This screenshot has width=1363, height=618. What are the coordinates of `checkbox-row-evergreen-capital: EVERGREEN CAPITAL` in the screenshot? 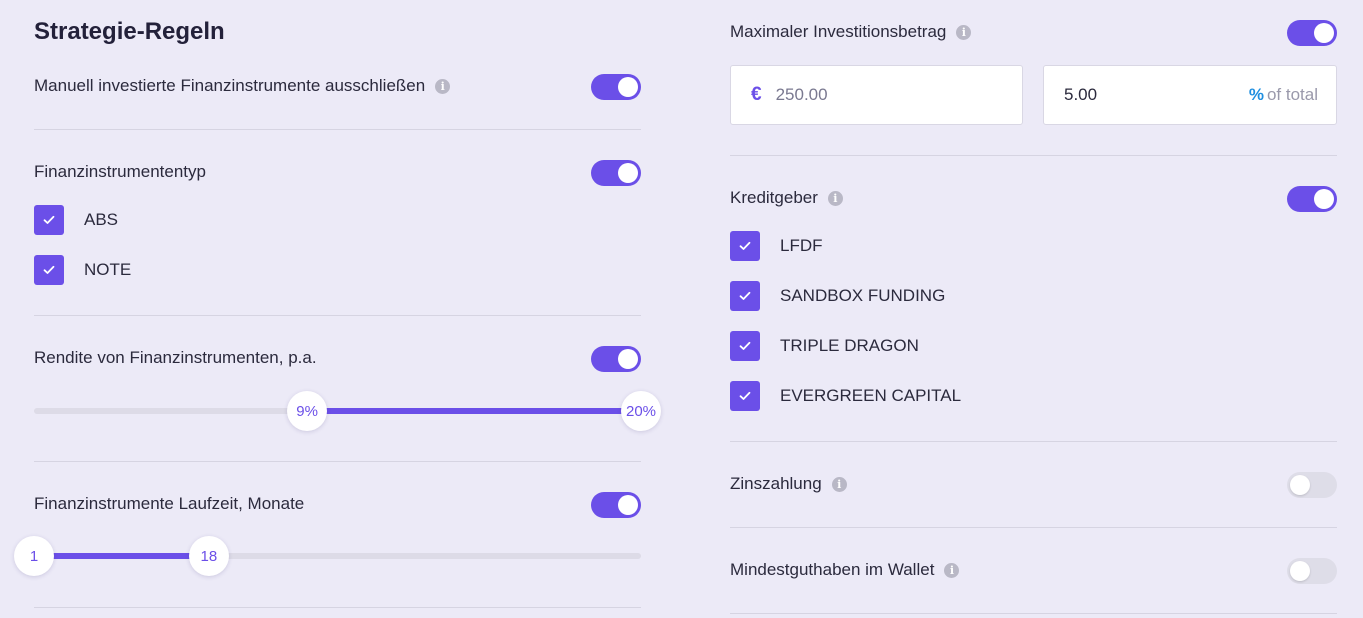 It's located at (845, 396).